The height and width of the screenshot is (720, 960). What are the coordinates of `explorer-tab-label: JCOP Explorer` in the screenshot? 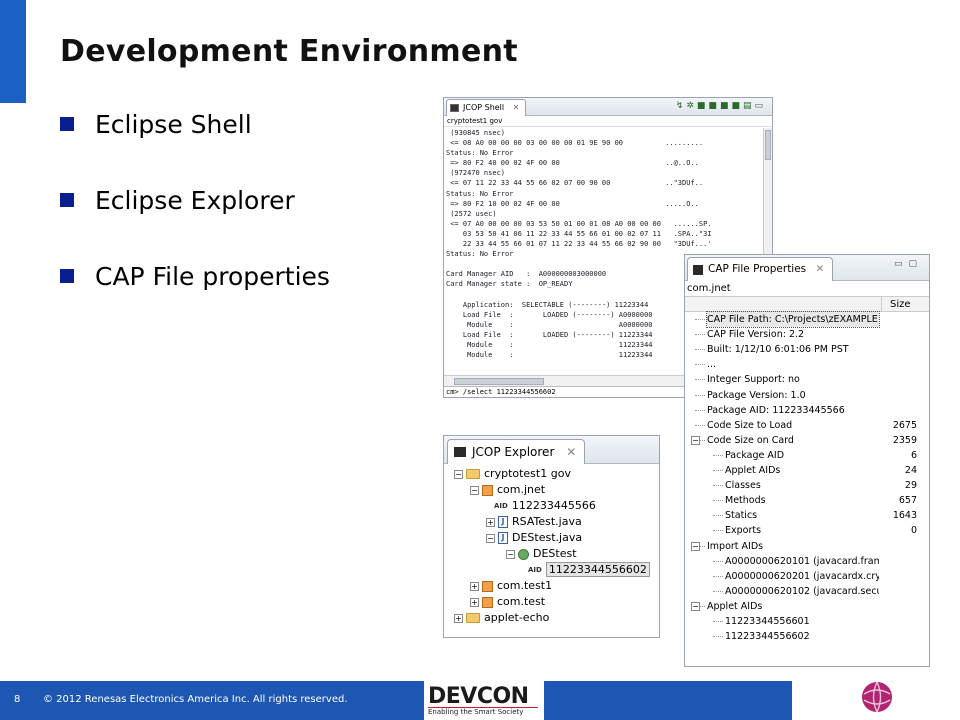 It's located at (513, 452).